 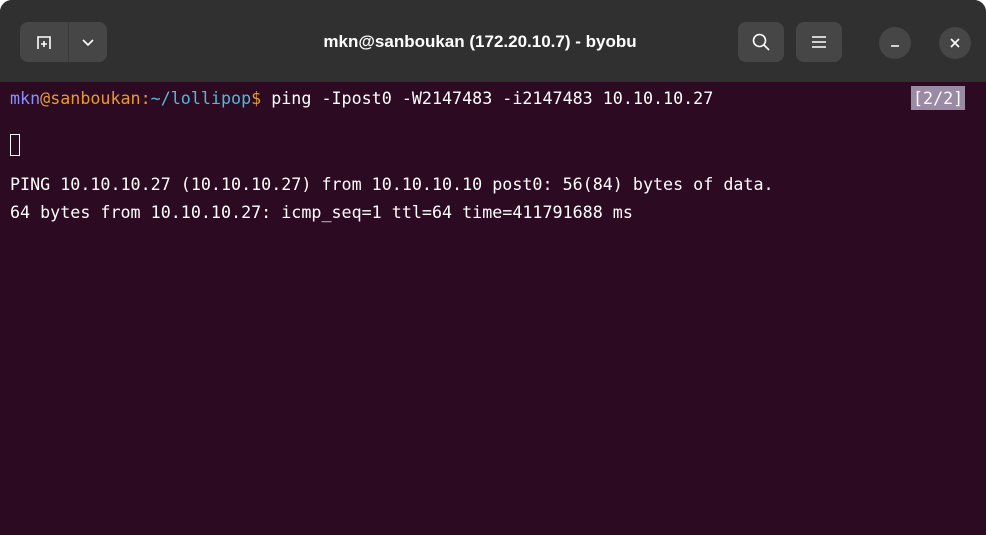 What do you see at coordinates (45, 98) in the screenshot?
I see `prompt-at: @` at bounding box center [45, 98].